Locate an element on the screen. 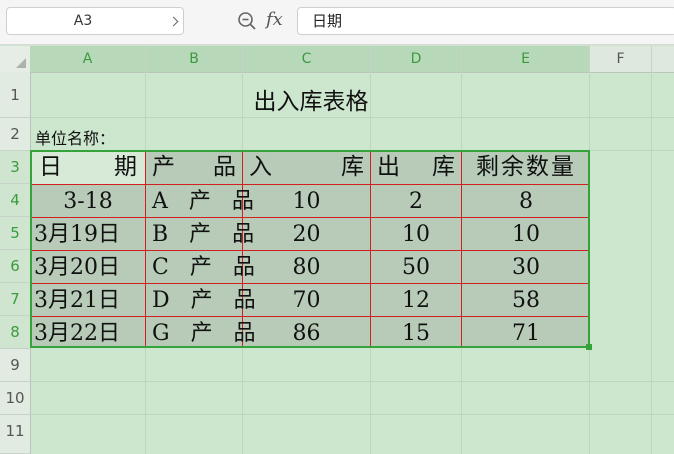 Image resolution: width=674 pixels, height=454 pixels. column-headers: A B C D E F is located at coordinates (337, 59).